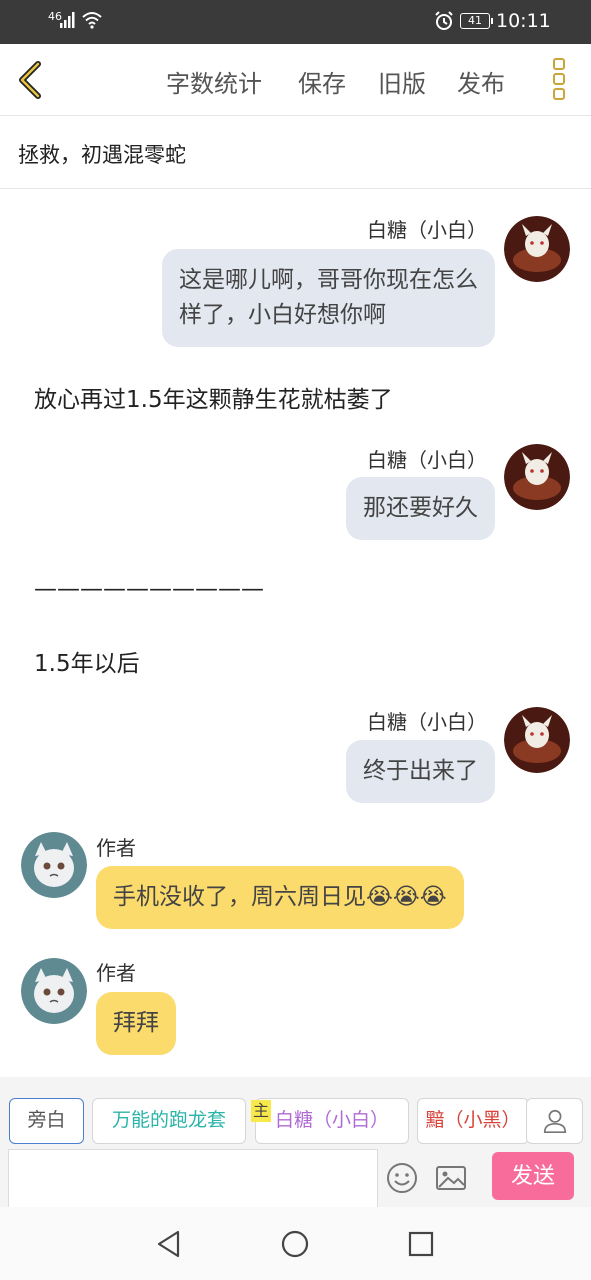  I want to click on nav-recent-icon, so click(421, 1244).